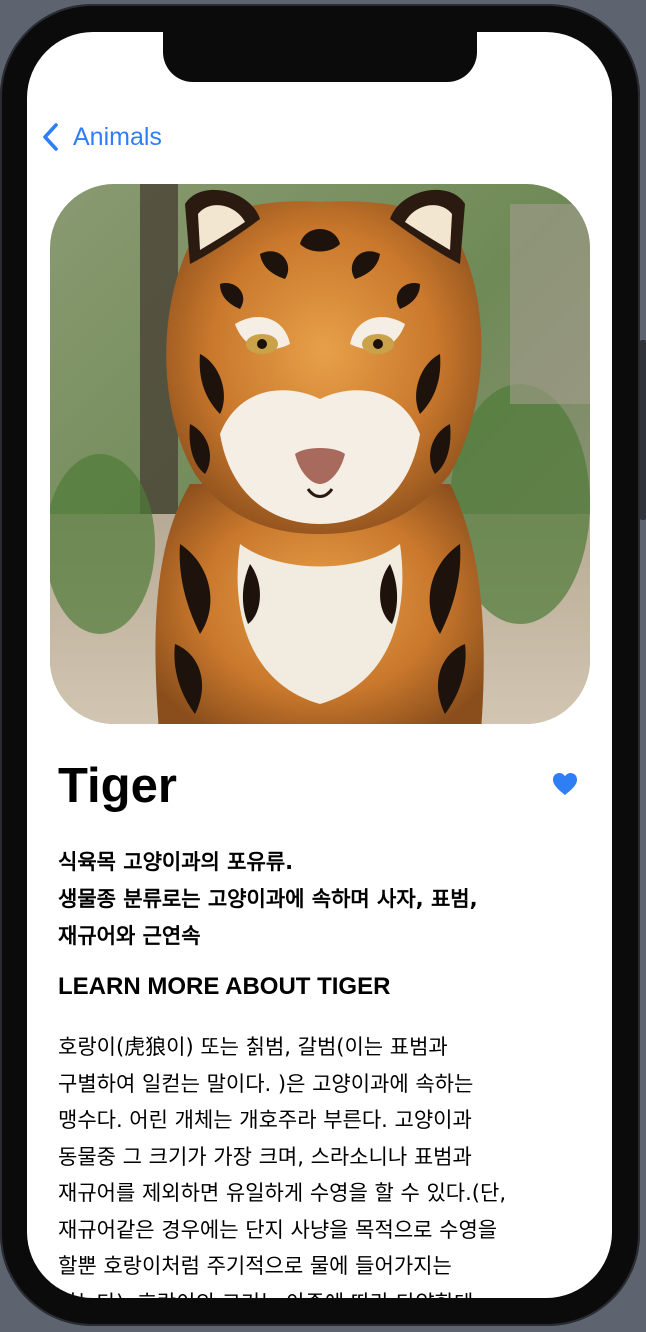 The image size is (646, 1332). I want to click on description-line: 동물중 그 크기가 가장 크며, 스라소니나 표범과, so click(265, 1156).